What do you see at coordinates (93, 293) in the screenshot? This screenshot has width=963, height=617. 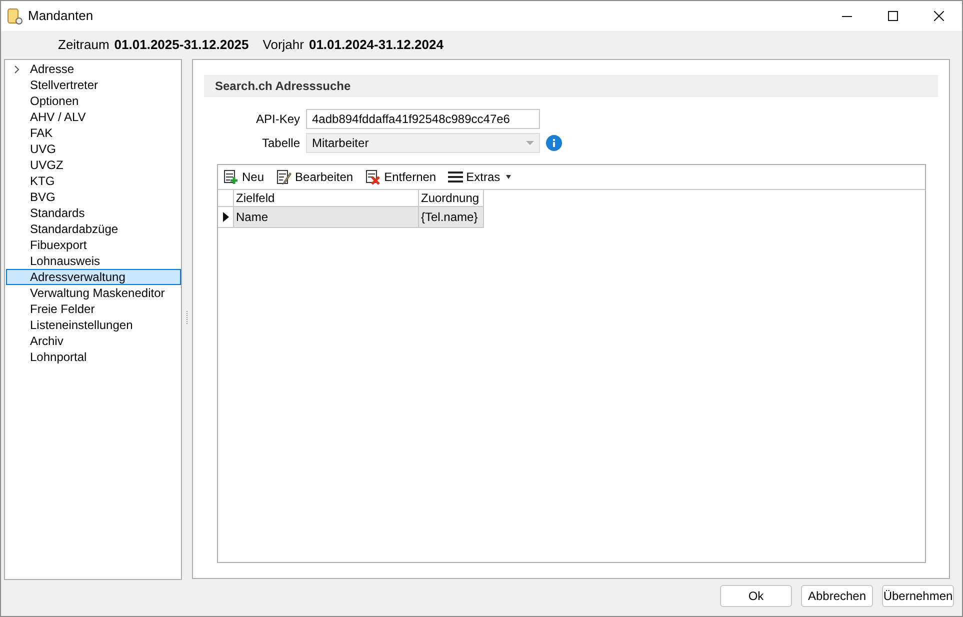 I see `tree-item: Verwaltung Maskeneditor` at bounding box center [93, 293].